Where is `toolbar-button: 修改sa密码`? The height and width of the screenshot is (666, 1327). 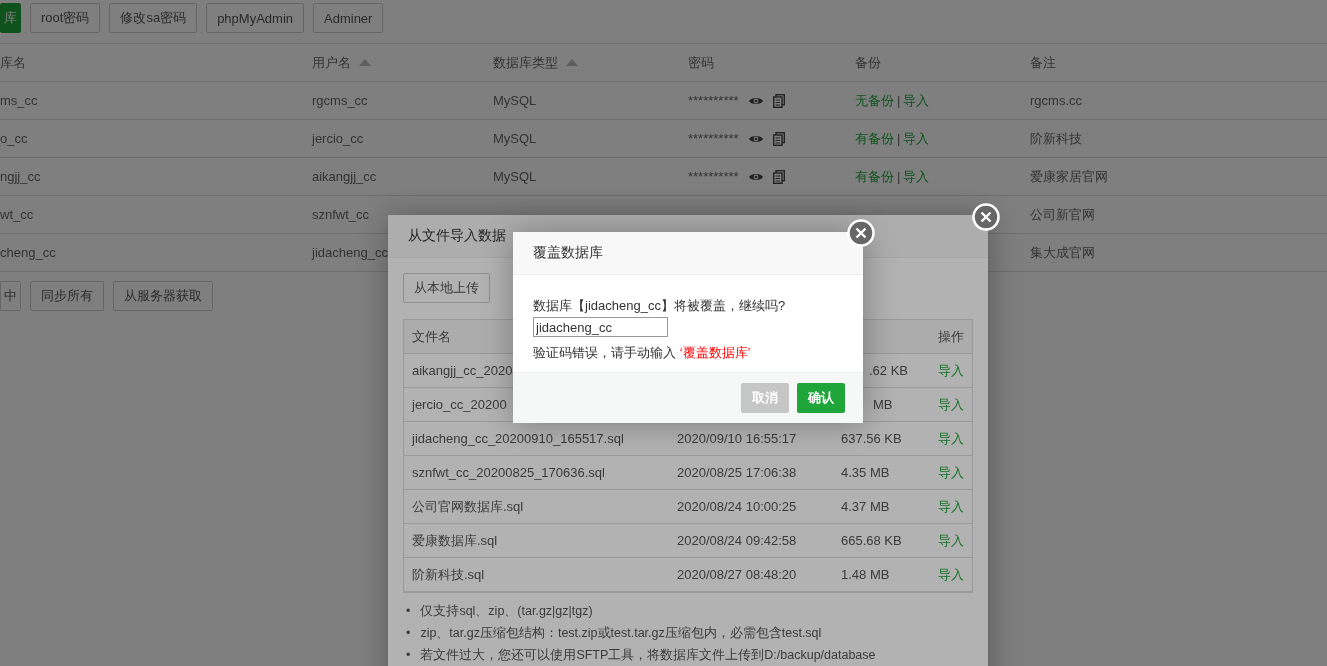 toolbar-button: 修改sa密码 is located at coordinates (153, 18).